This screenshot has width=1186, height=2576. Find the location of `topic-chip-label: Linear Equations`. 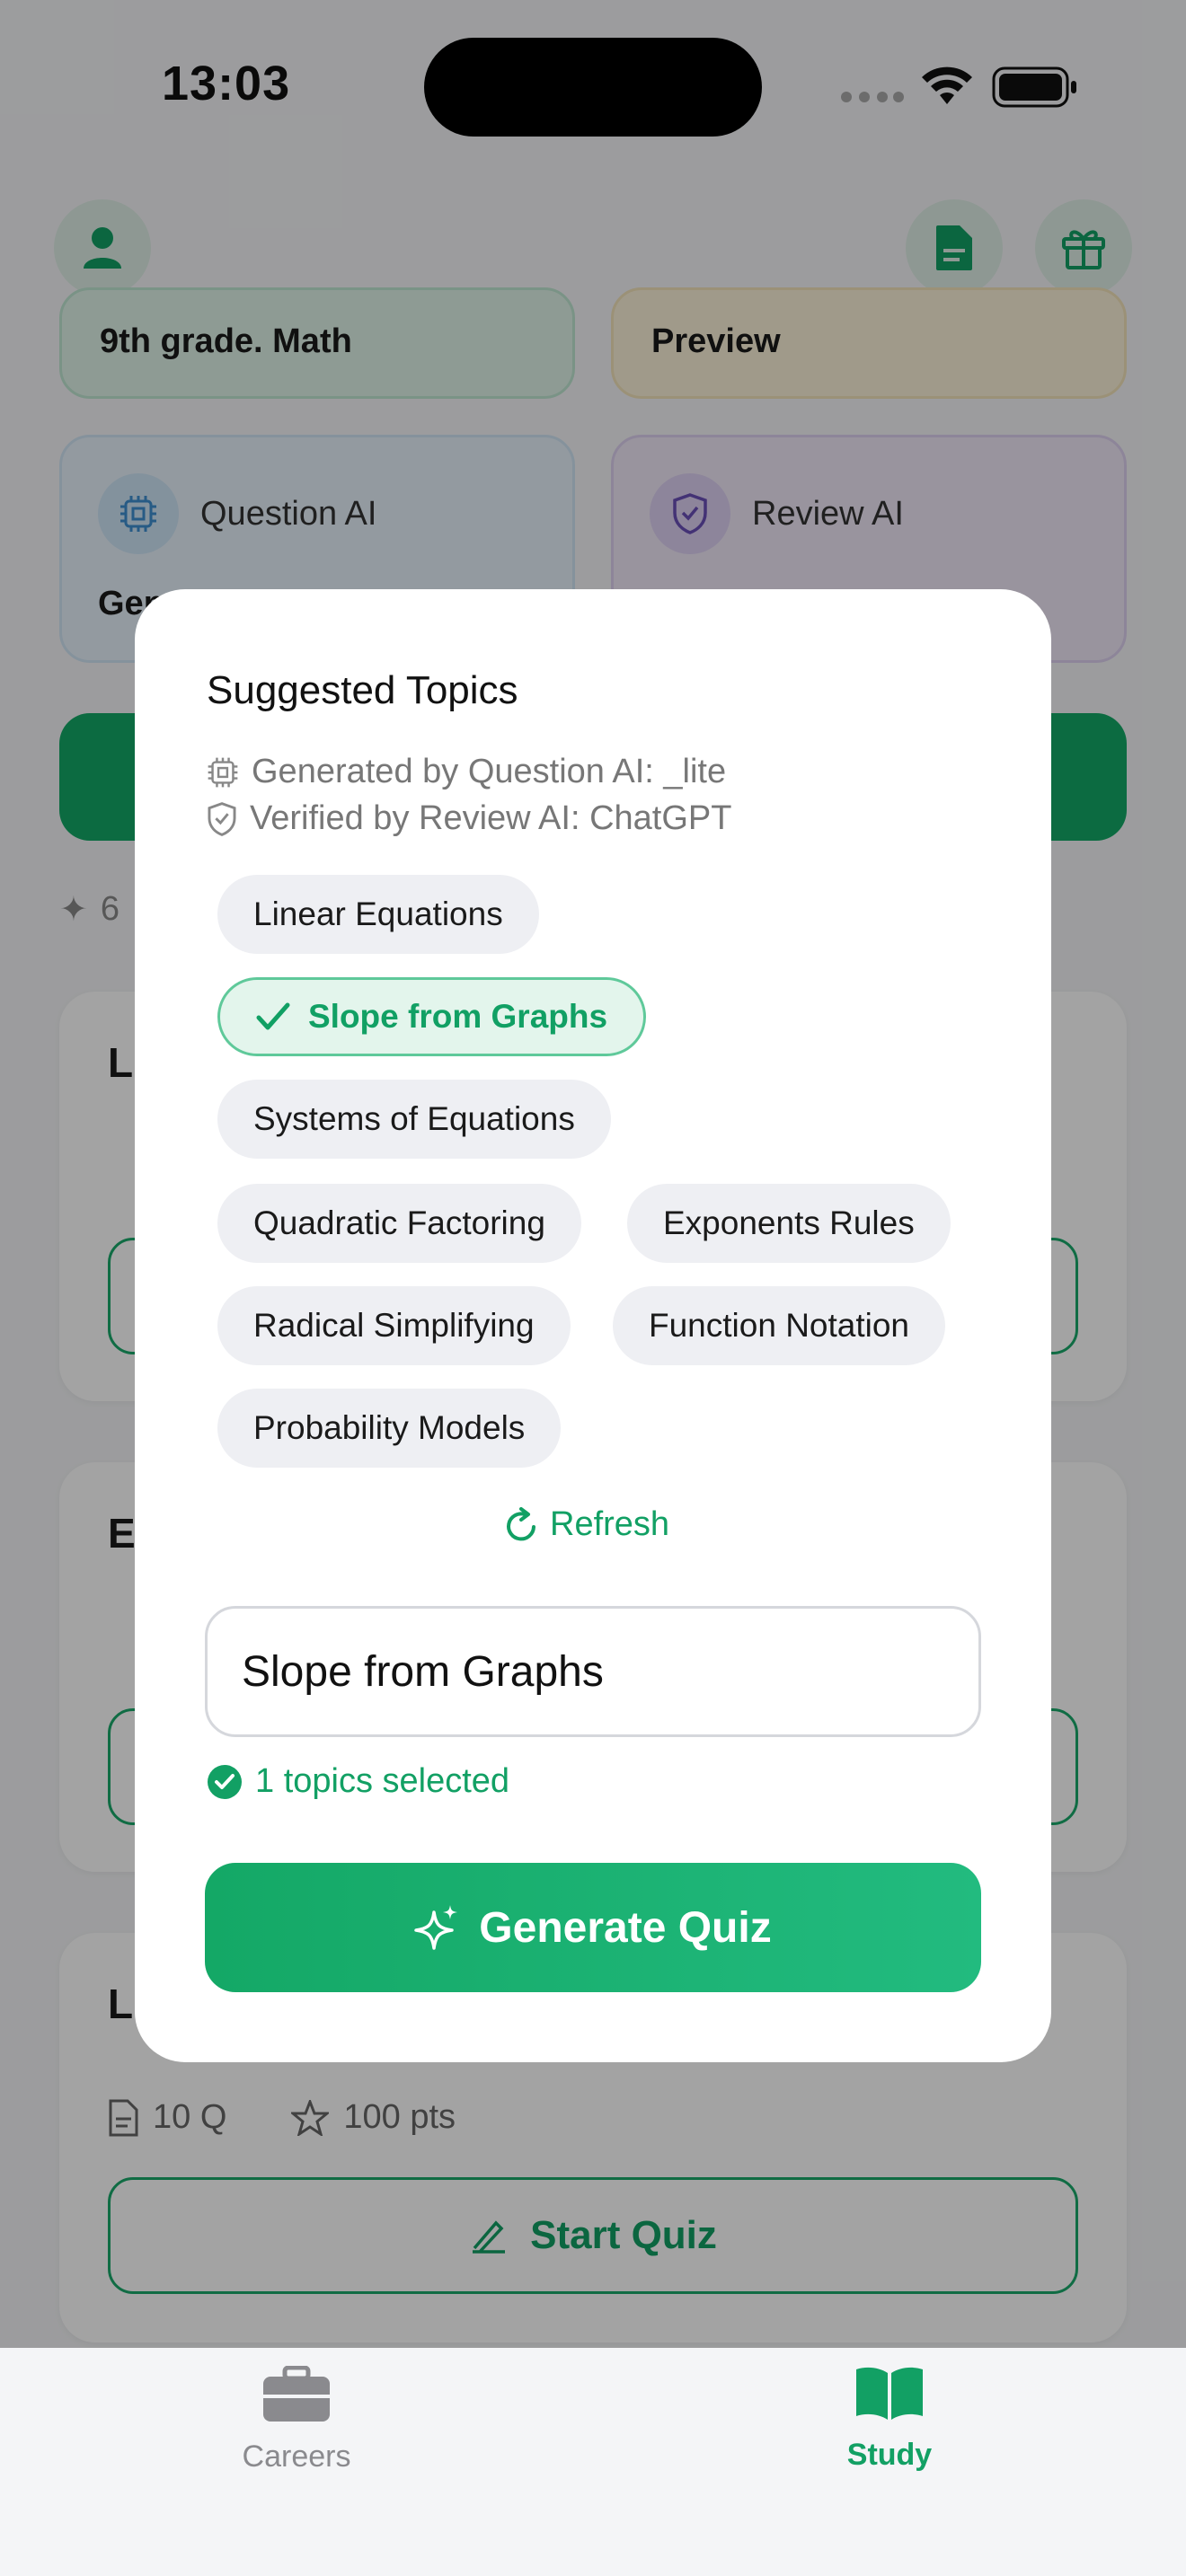

topic-chip-label: Linear Equations is located at coordinates (378, 913).